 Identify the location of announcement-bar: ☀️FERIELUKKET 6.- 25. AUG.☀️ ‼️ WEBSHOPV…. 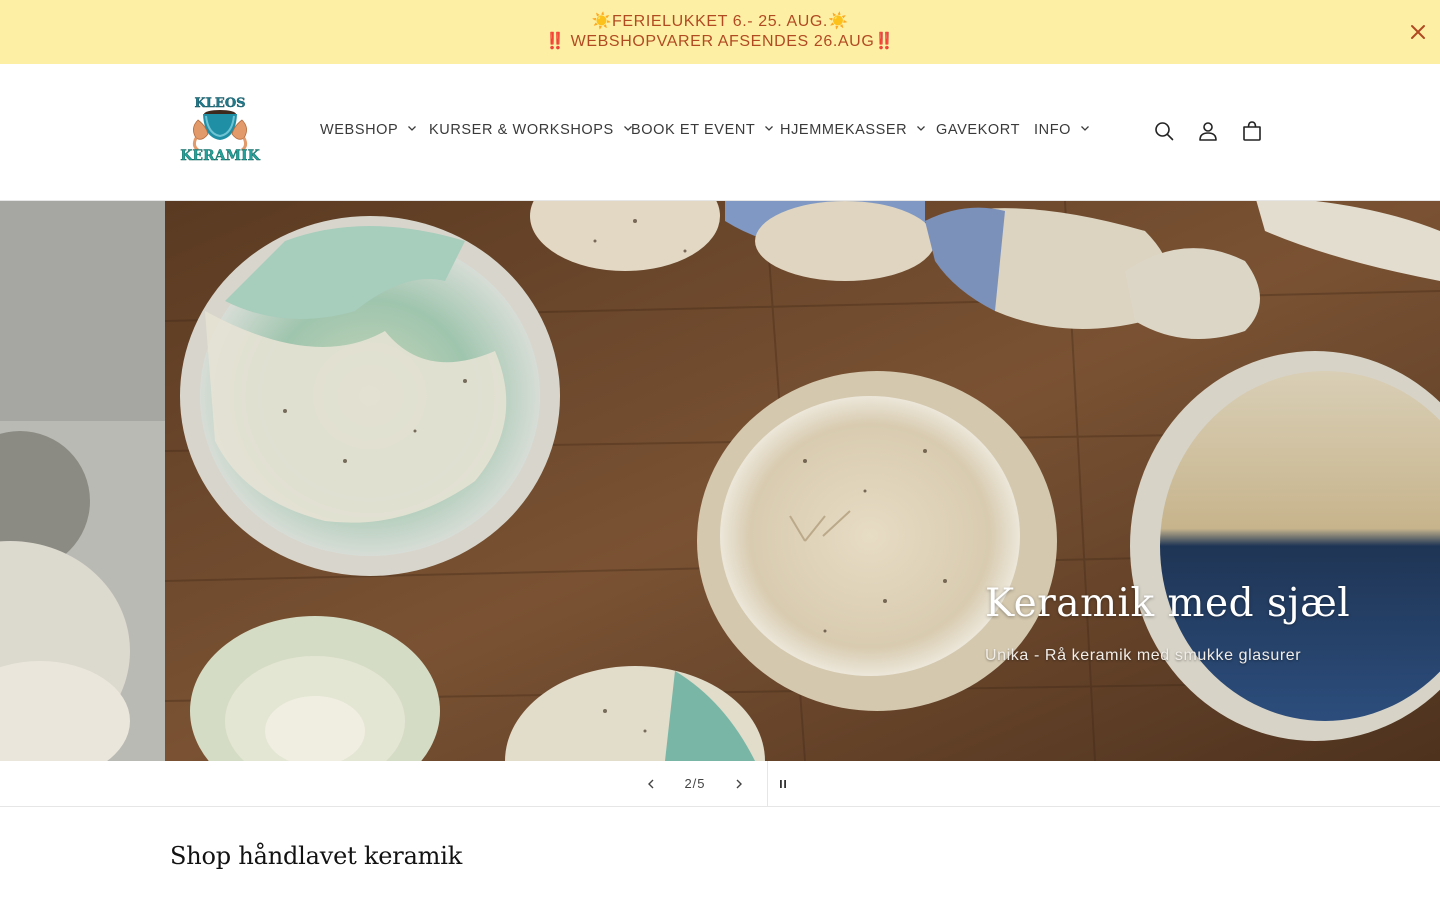
(720, 32).